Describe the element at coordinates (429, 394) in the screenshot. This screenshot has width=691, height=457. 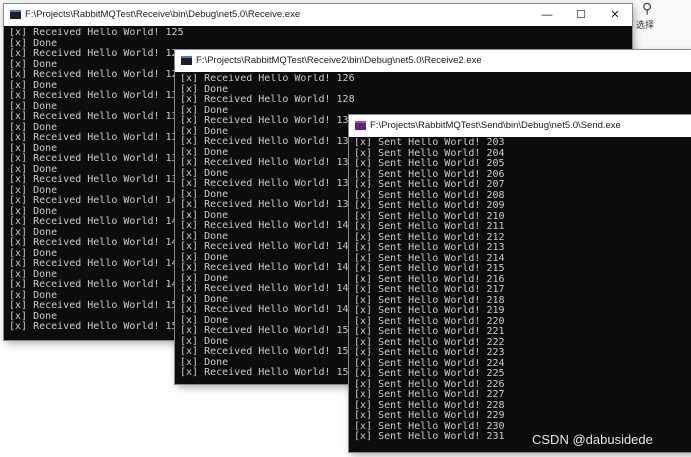
I see `console-line: [x] Sent Hello World! 227` at that location.